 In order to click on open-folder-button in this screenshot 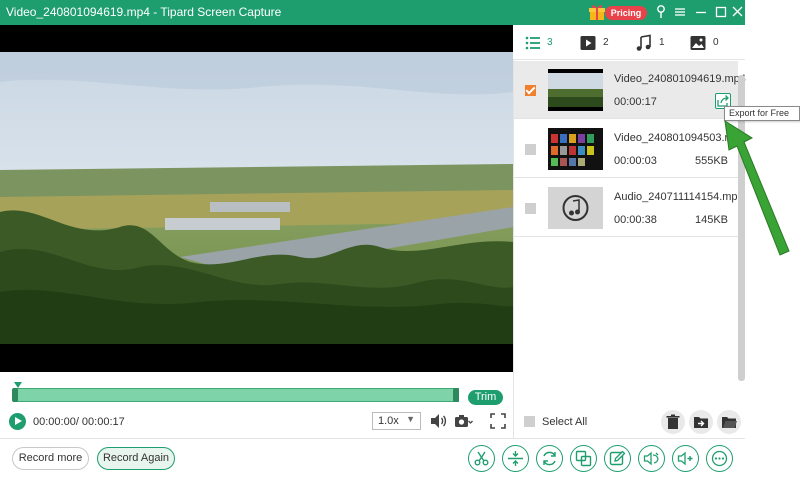, I will do `click(729, 422)`.